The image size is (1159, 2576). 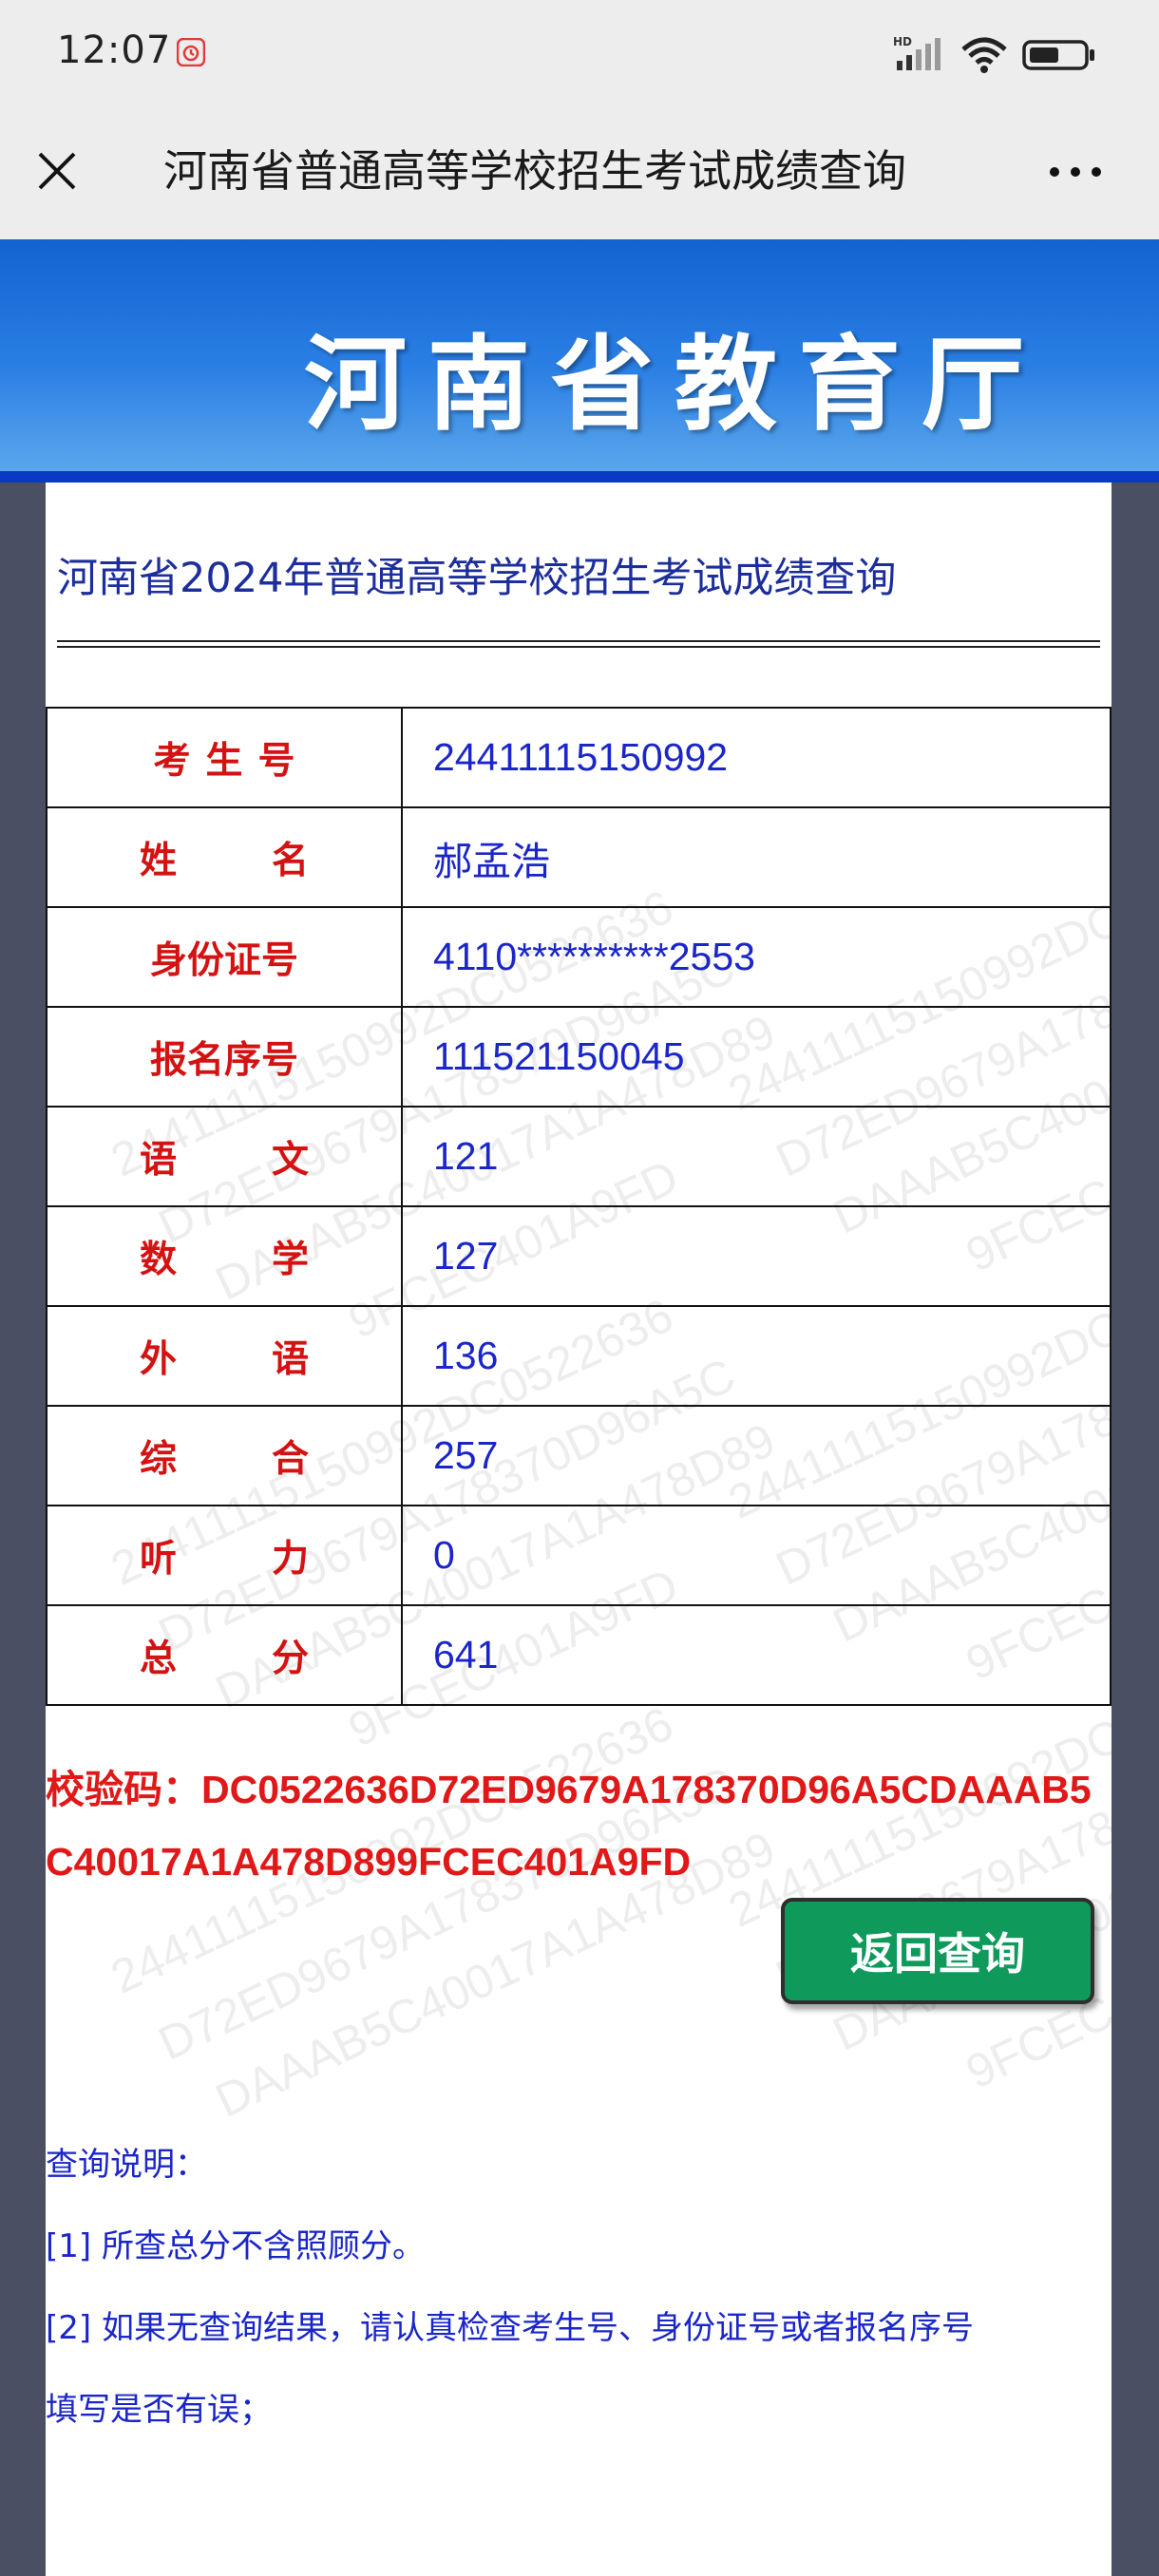 I want to click on notes-line: 填写是否有误；, so click(x=159, y=2410).